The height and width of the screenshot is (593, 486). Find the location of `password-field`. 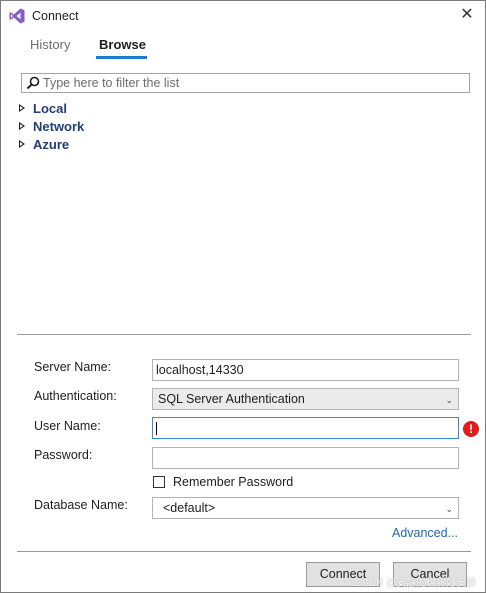

password-field is located at coordinates (305, 458).